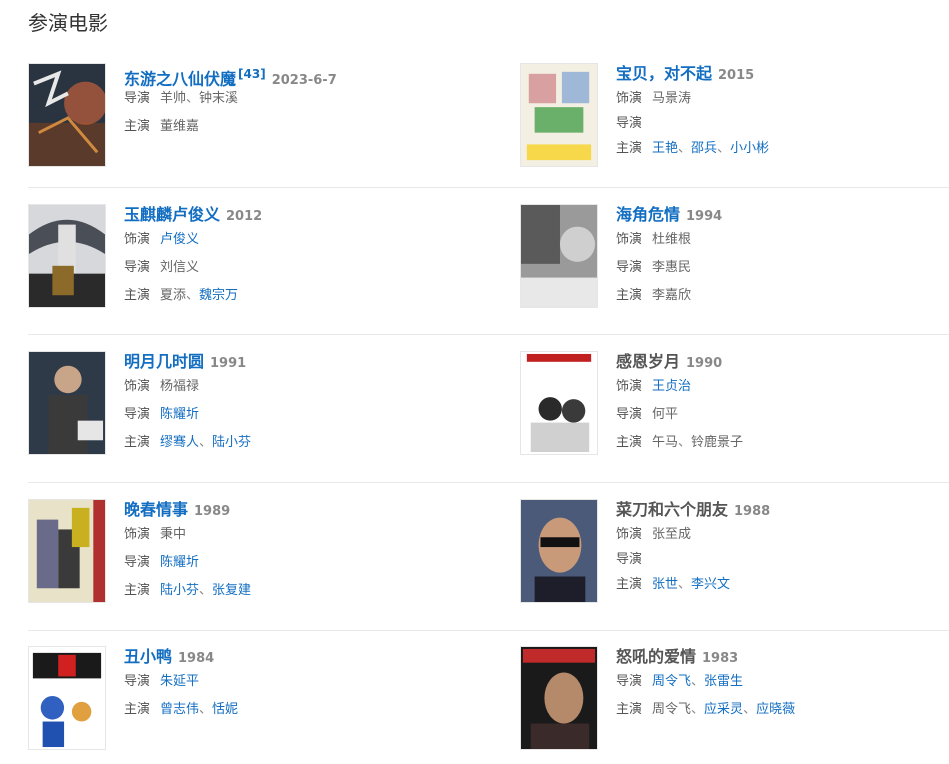  What do you see at coordinates (781, 74) in the screenshot?
I see `movie-title-line: 宝贝，对不起 2015` at bounding box center [781, 74].